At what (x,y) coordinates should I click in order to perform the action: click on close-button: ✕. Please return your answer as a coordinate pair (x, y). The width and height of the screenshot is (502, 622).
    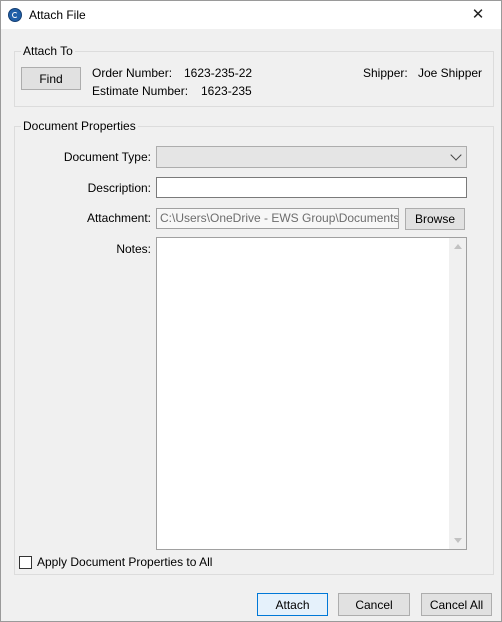
    Looking at the image, I should click on (478, 15).